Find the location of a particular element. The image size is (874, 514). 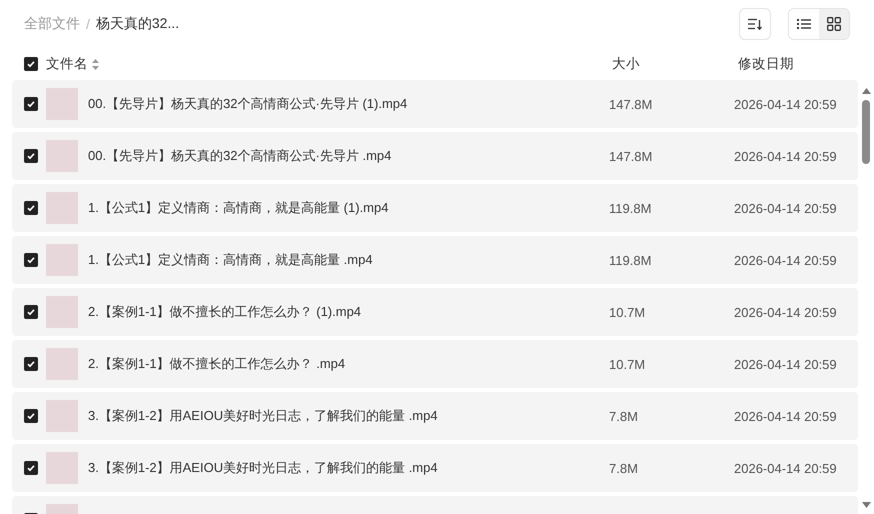

file-row: 1.【公式1】定义情商：高情商，就是高能量 .mp4 119.8M 2026-04-14 20:59 is located at coordinates (435, 260).